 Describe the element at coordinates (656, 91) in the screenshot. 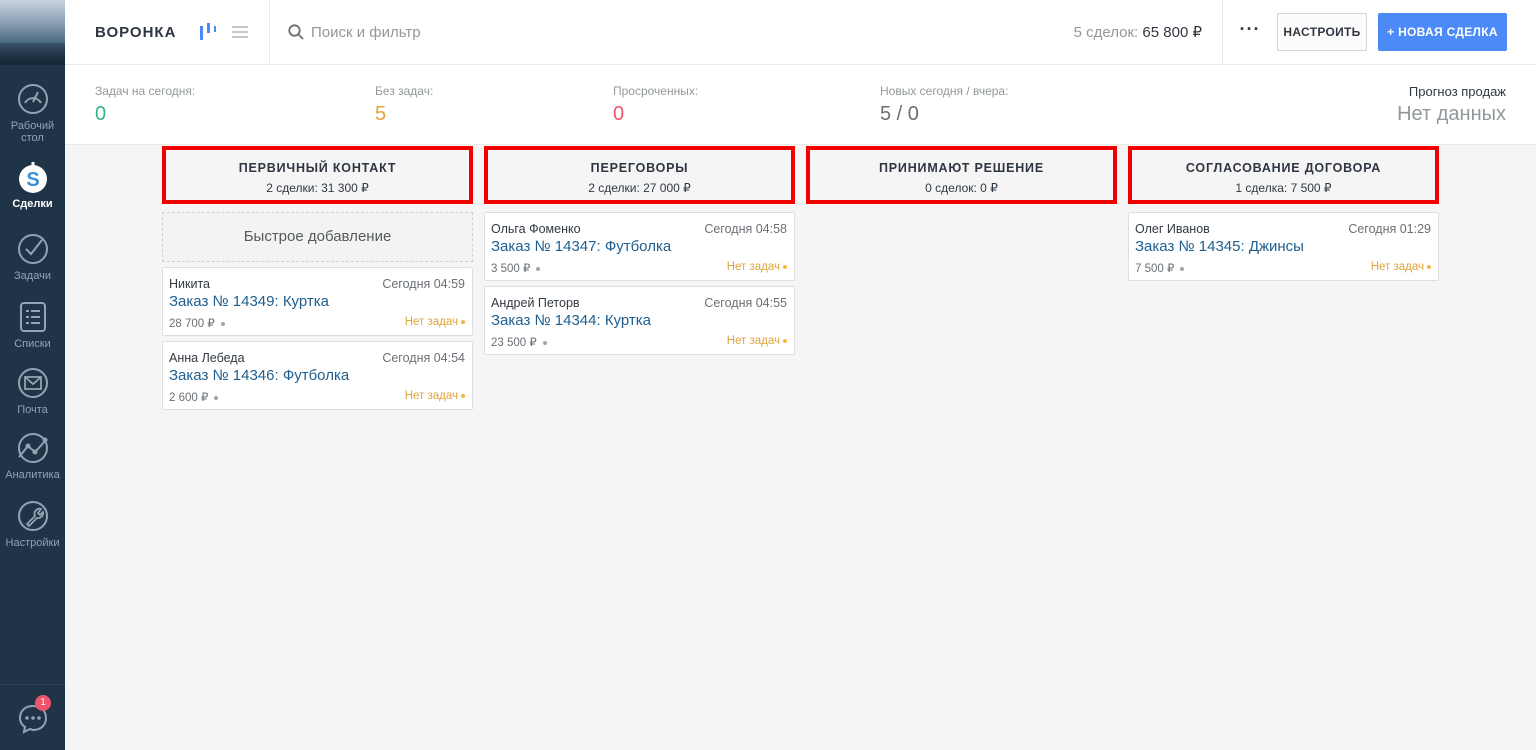

I see `stat-label: Просроченных:` at that location.